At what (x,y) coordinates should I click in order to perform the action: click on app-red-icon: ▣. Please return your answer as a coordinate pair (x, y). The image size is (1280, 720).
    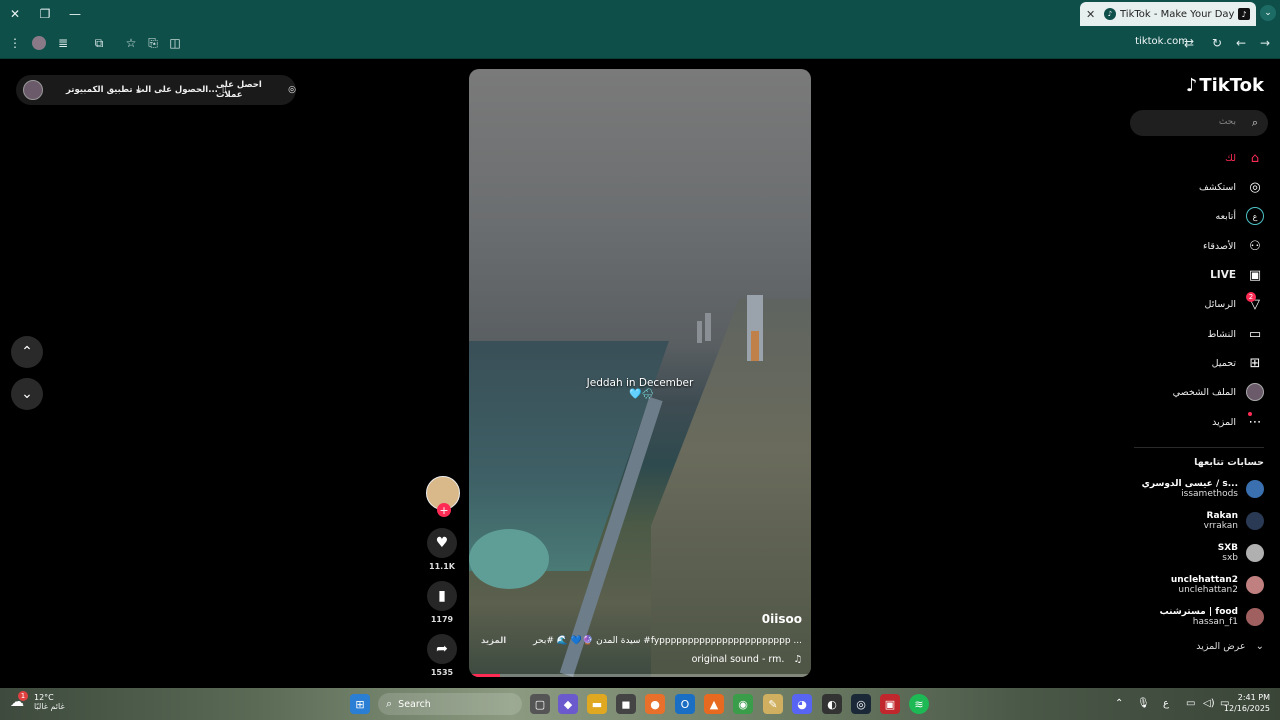
    Looking at the image, I should click on (890, 704).